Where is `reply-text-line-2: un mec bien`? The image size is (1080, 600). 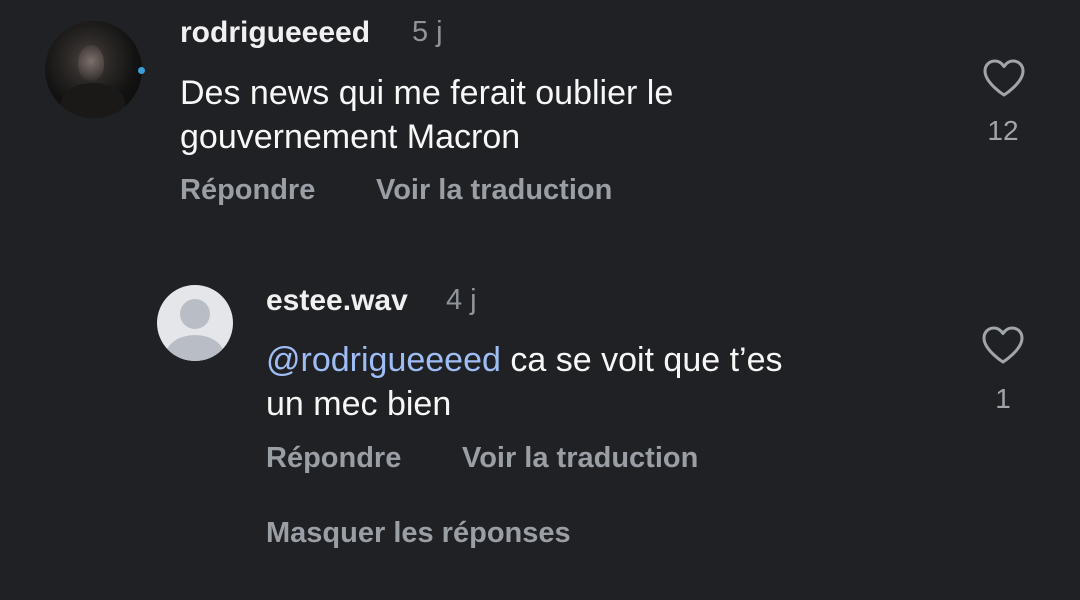
reply-text-line-2: un mec bien is located at coordinates (359, 404).